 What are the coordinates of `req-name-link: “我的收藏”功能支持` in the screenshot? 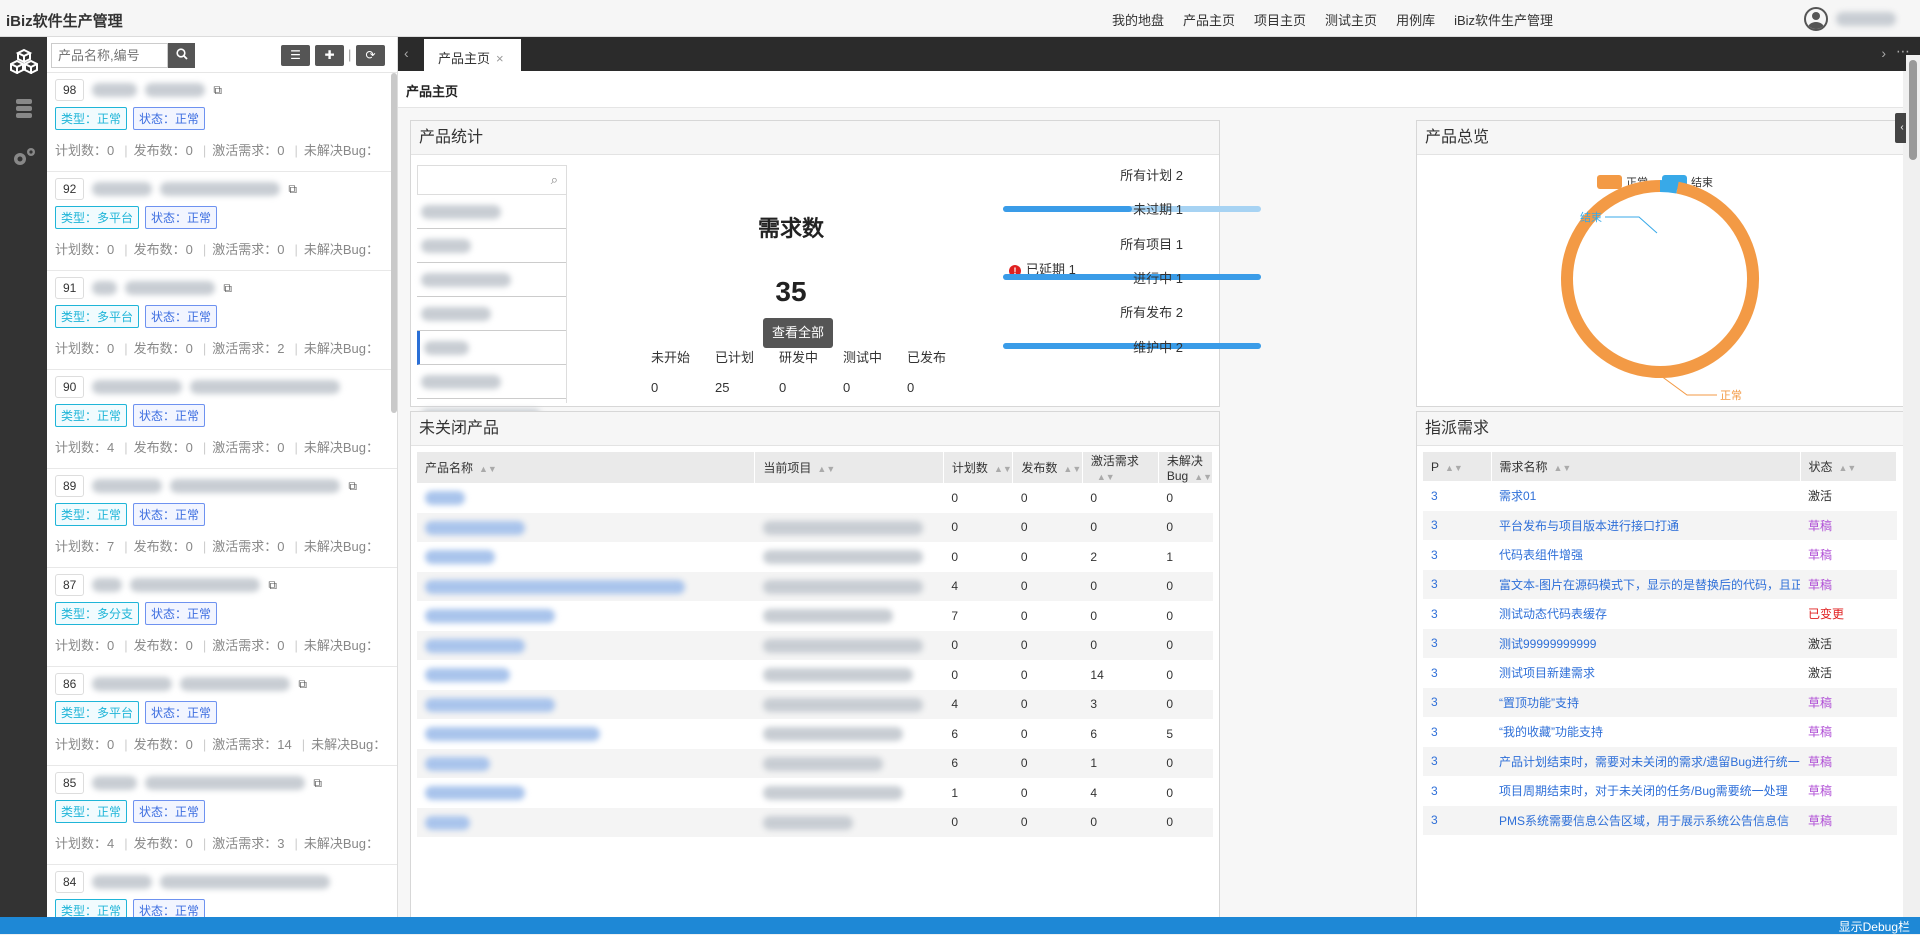 It's located at (1645, 732).